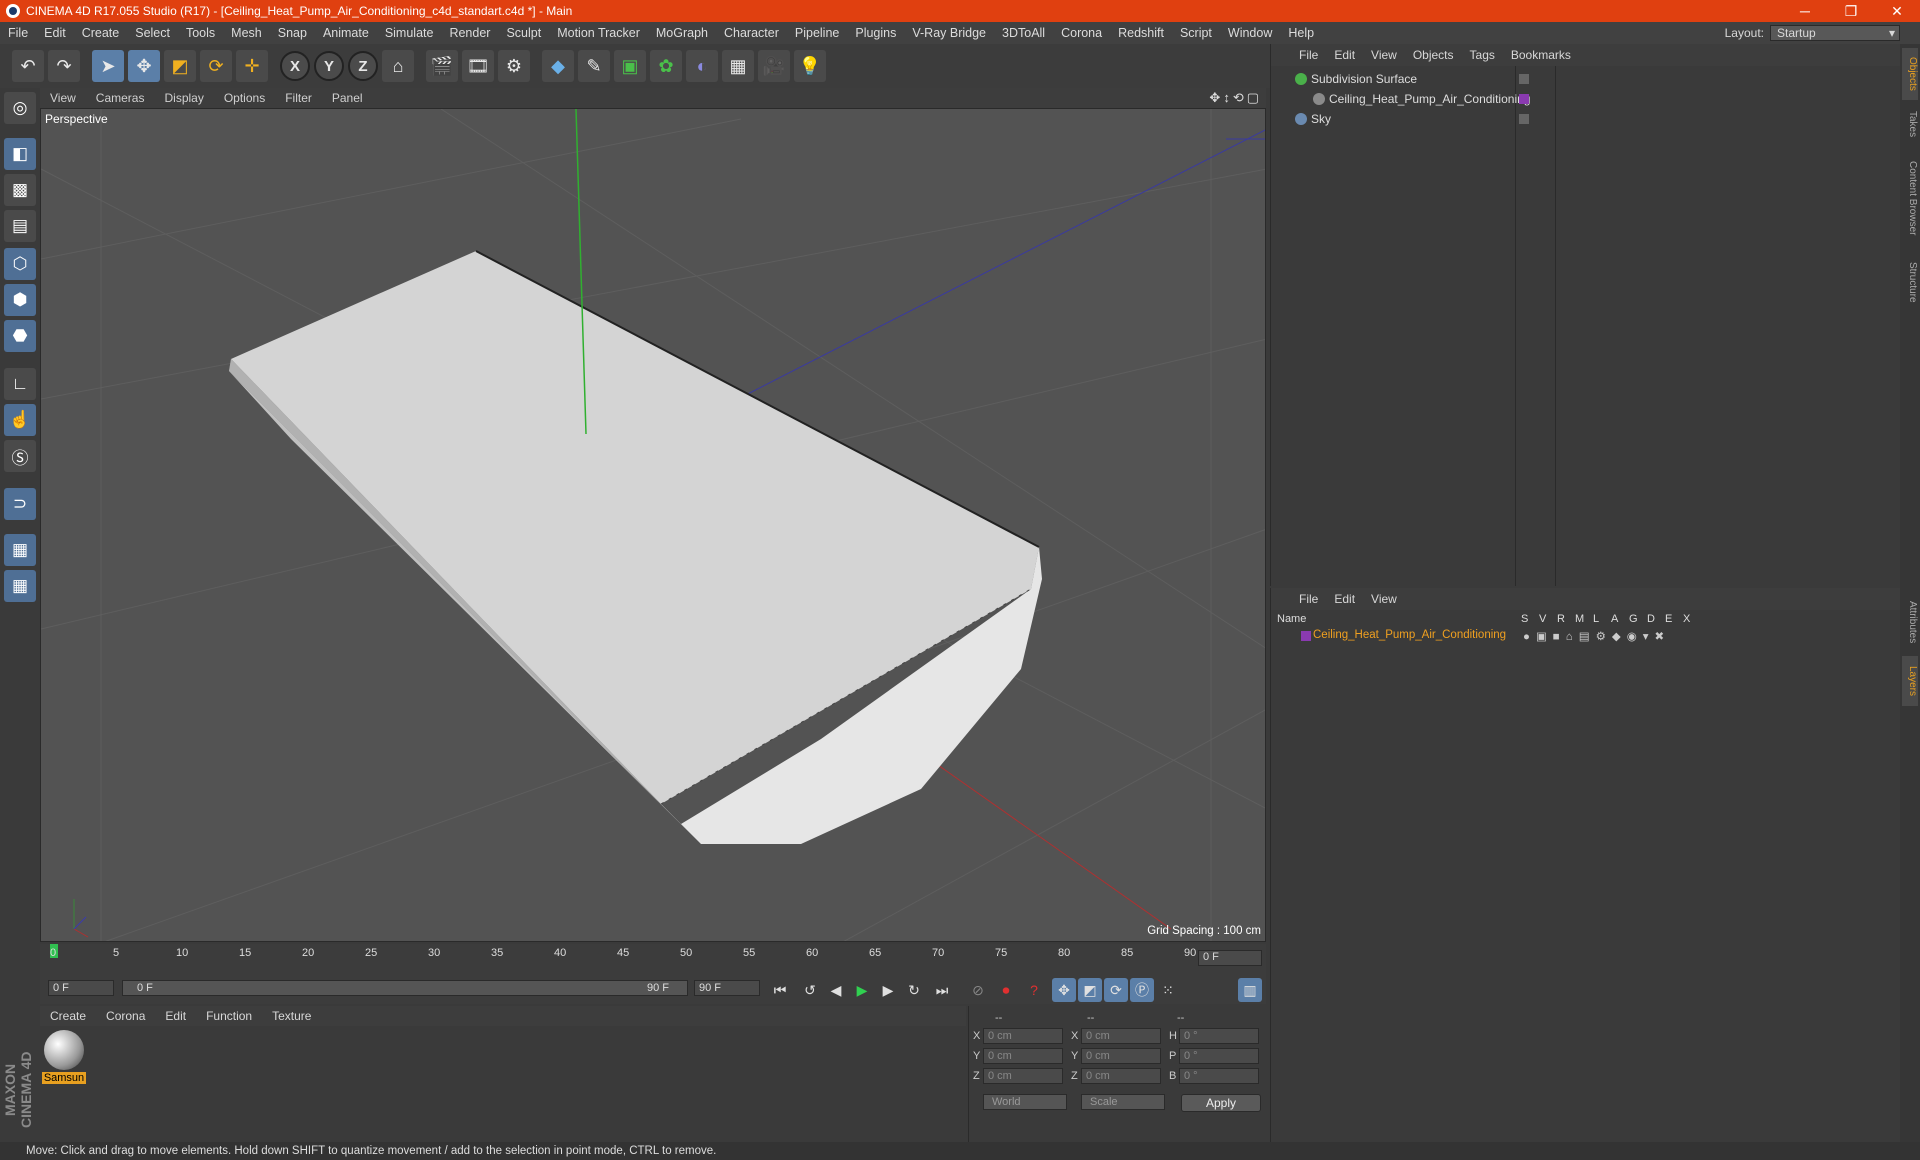 This screenshot has height=1160, width=1920. Describe the element at coordinates (1023, 1036) in the screenshot. I see `position-x-field: 0 cm` at that location.